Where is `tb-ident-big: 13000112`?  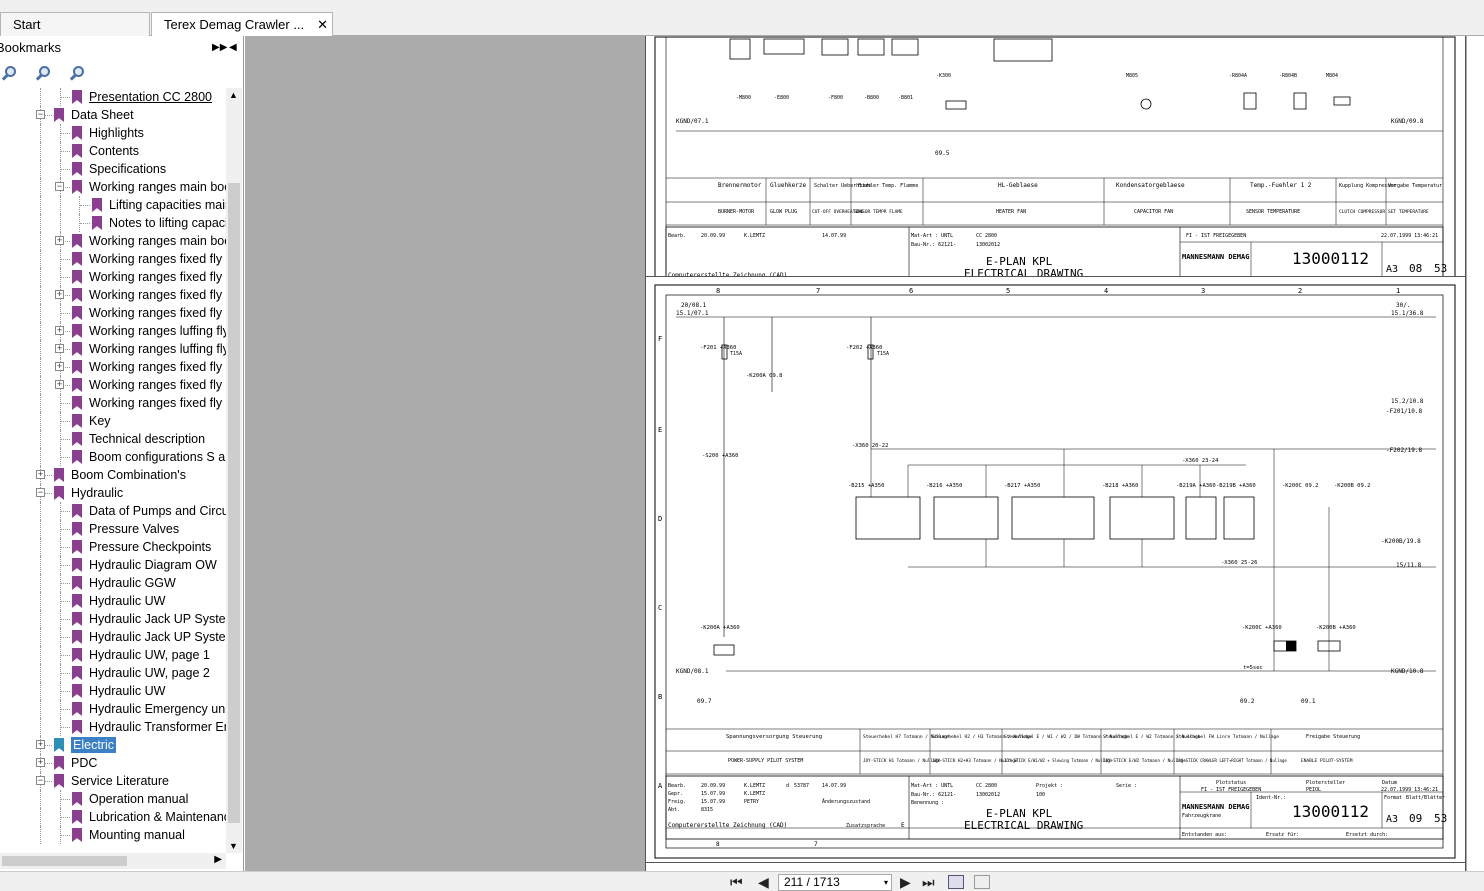 tb-ident-big: 13000112 is located at coordinates (1330, 258).